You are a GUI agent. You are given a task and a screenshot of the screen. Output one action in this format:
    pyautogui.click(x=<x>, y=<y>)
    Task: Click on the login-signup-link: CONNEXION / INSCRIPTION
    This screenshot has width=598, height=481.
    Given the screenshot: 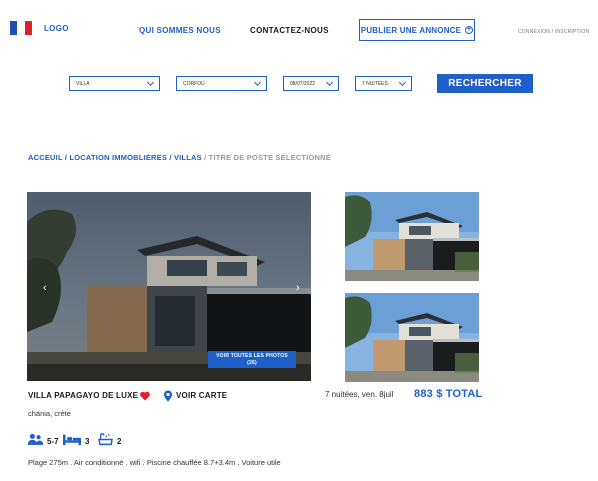 What is the action you would take?
    pyautogui.click(x=553, y=32)
    